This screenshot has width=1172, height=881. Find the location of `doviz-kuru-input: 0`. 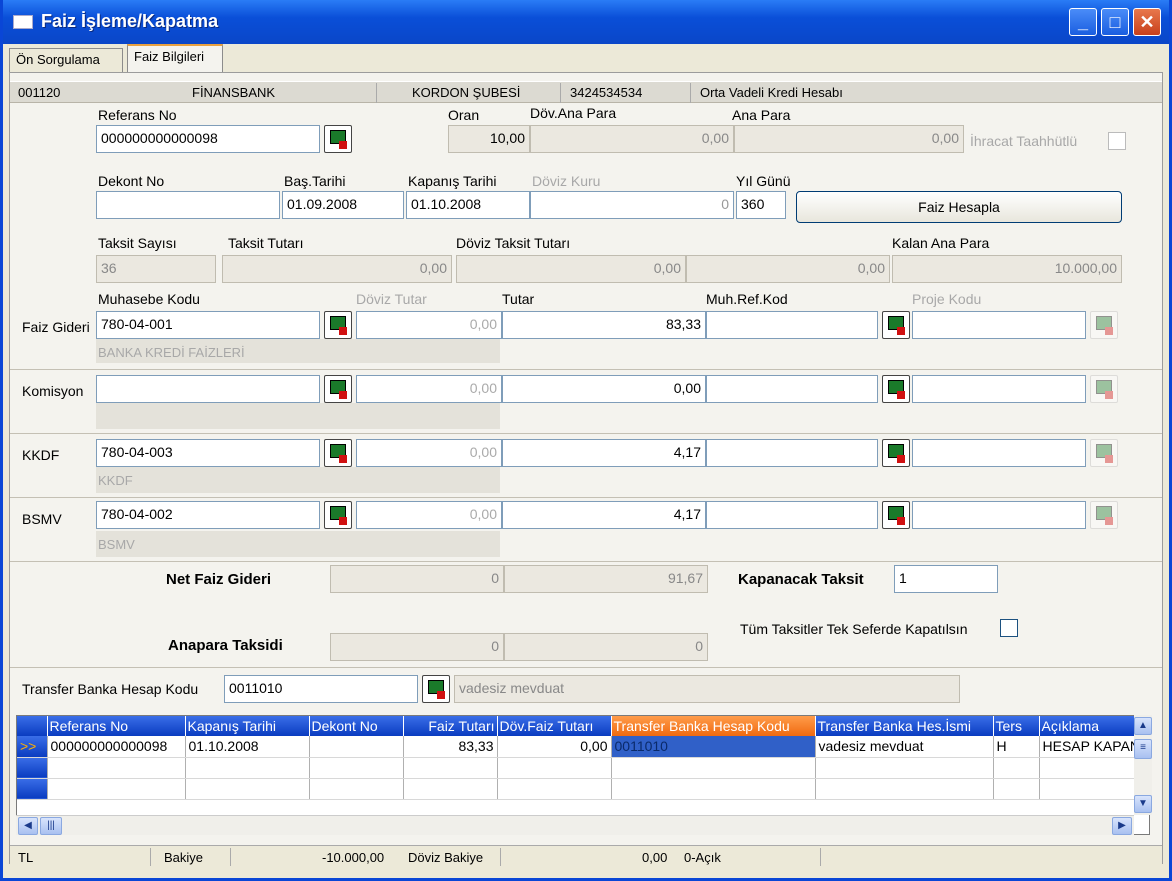

doviz-kuru-input: 0 is located at coordinates (632, 205).